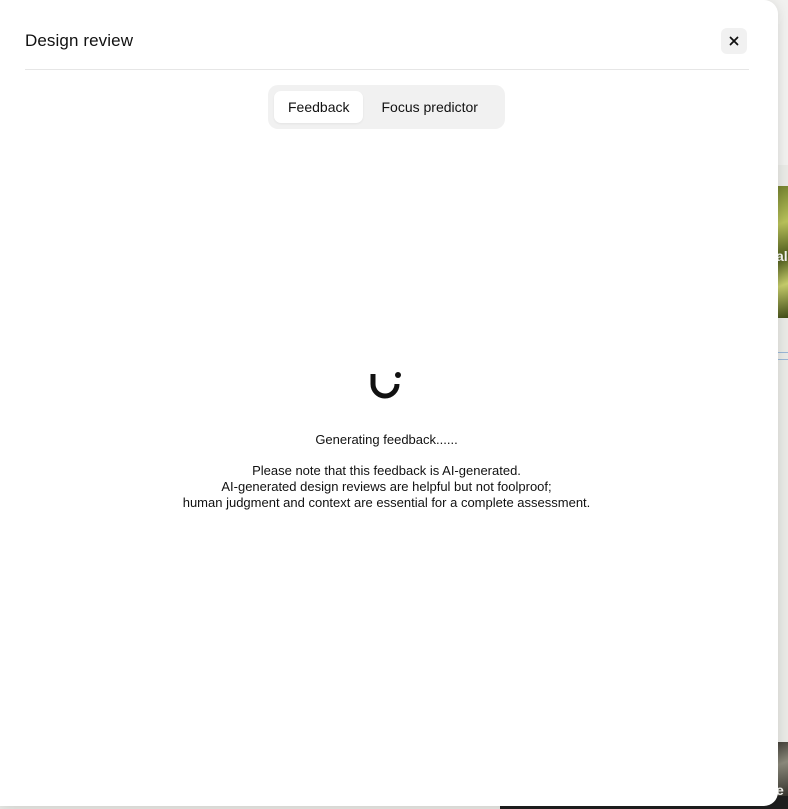 This screenshot has height=809, width=788. I want to click on close-icon, so click(734, 41).